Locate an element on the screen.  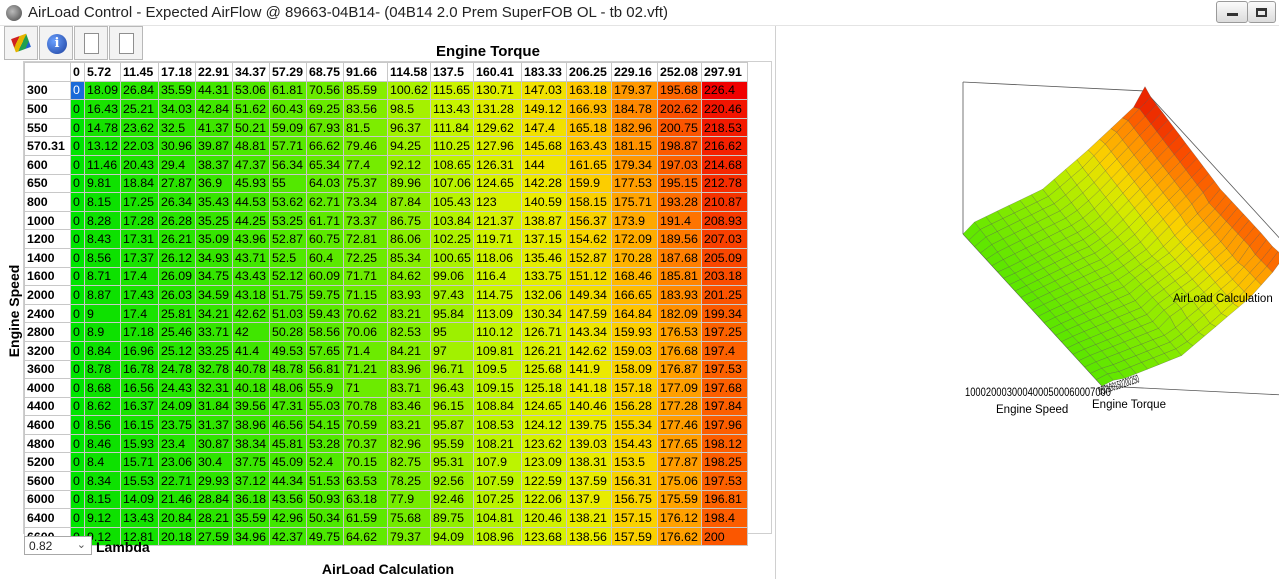
table-cell: 41.37 is located at coordinates (214, 127).